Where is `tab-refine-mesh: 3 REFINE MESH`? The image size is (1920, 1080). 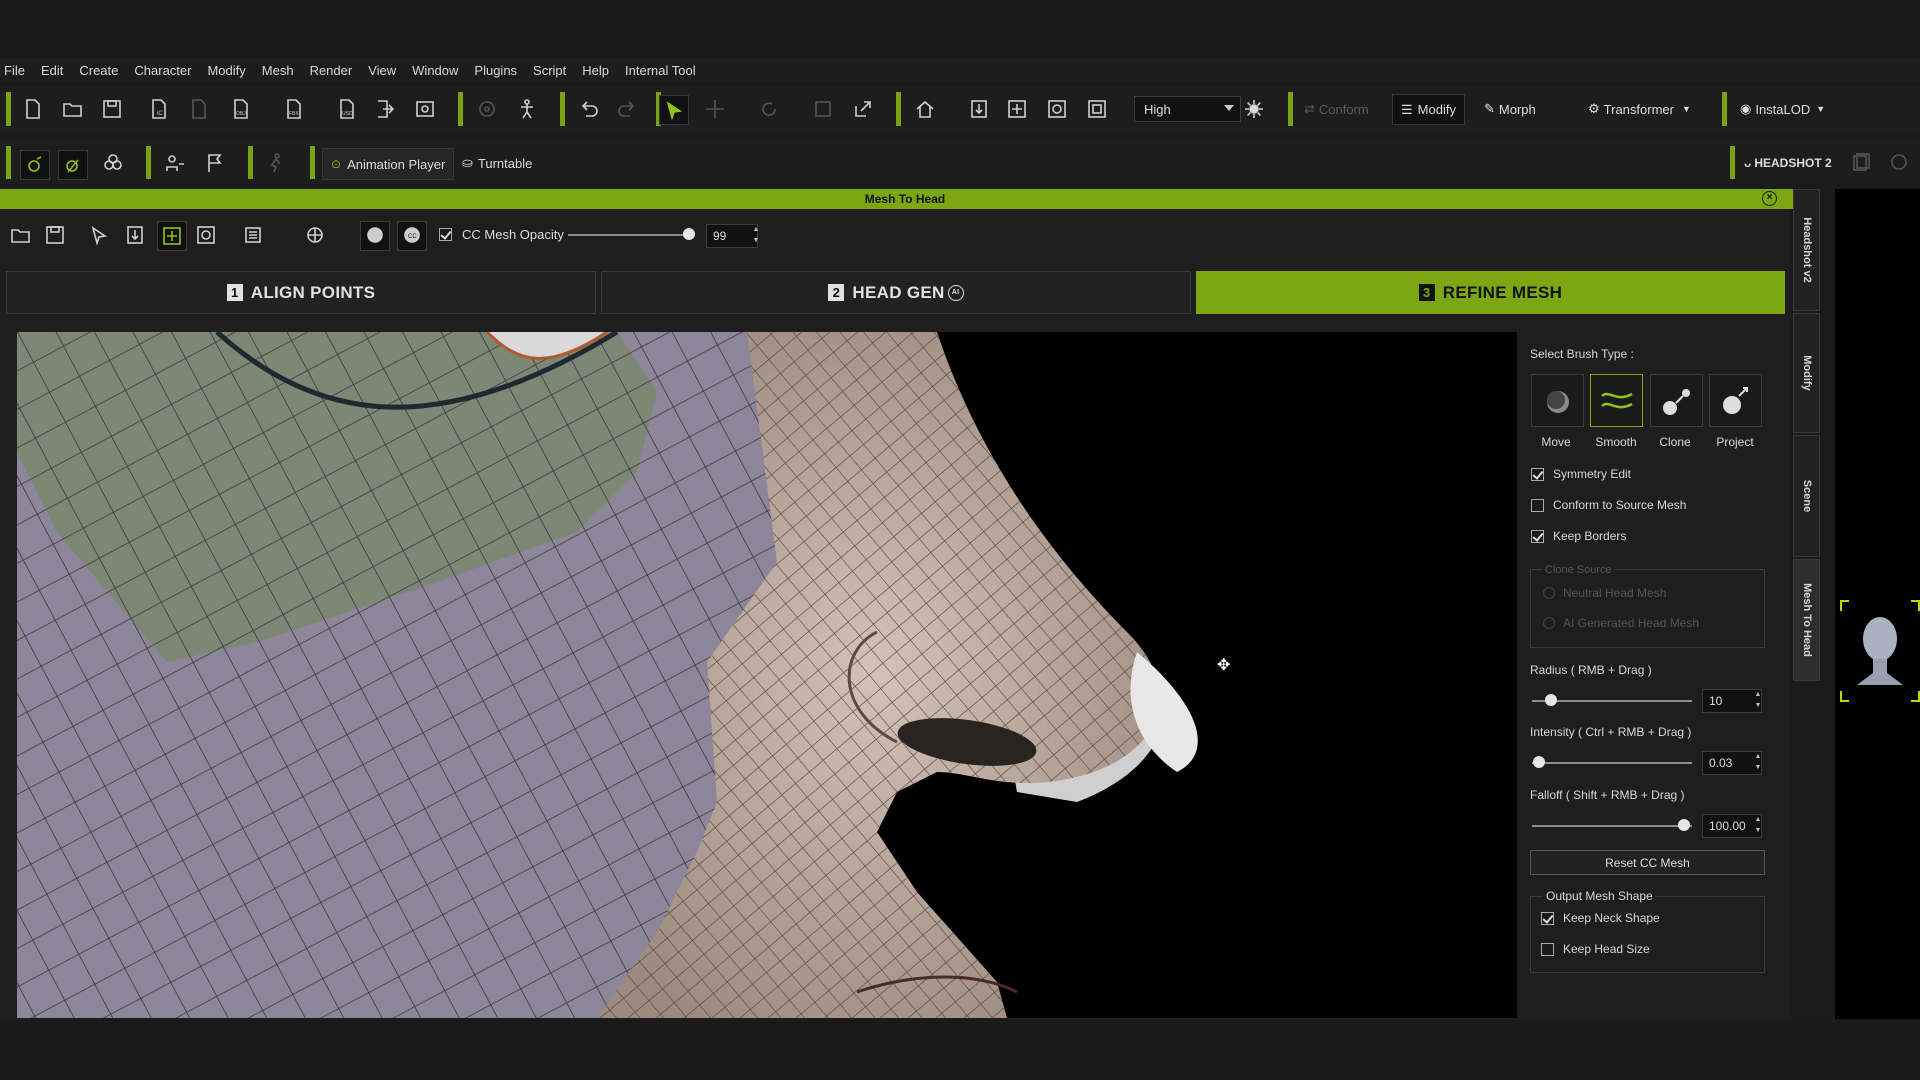
tab-refine-mesh: 3 REFINE MESH is located at coordinates (1490, 292).